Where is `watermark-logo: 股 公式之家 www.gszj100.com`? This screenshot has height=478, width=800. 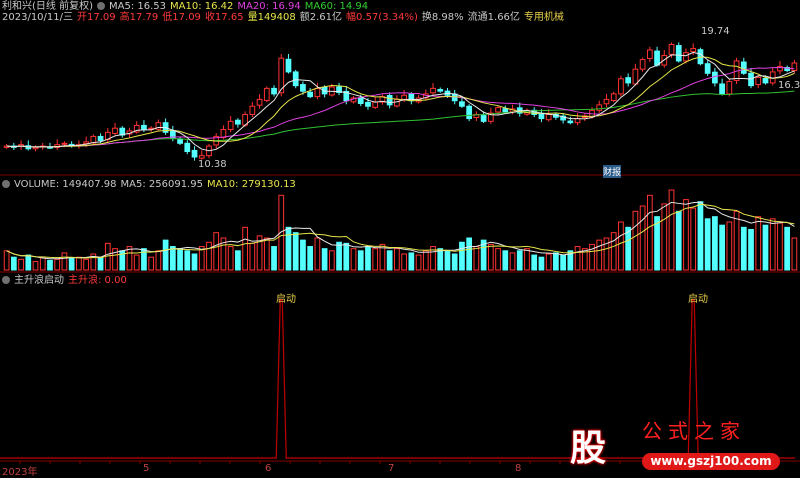 watermark-logo: 股 公式之家 www.gszj100.com is located at coordinates (676, 443).